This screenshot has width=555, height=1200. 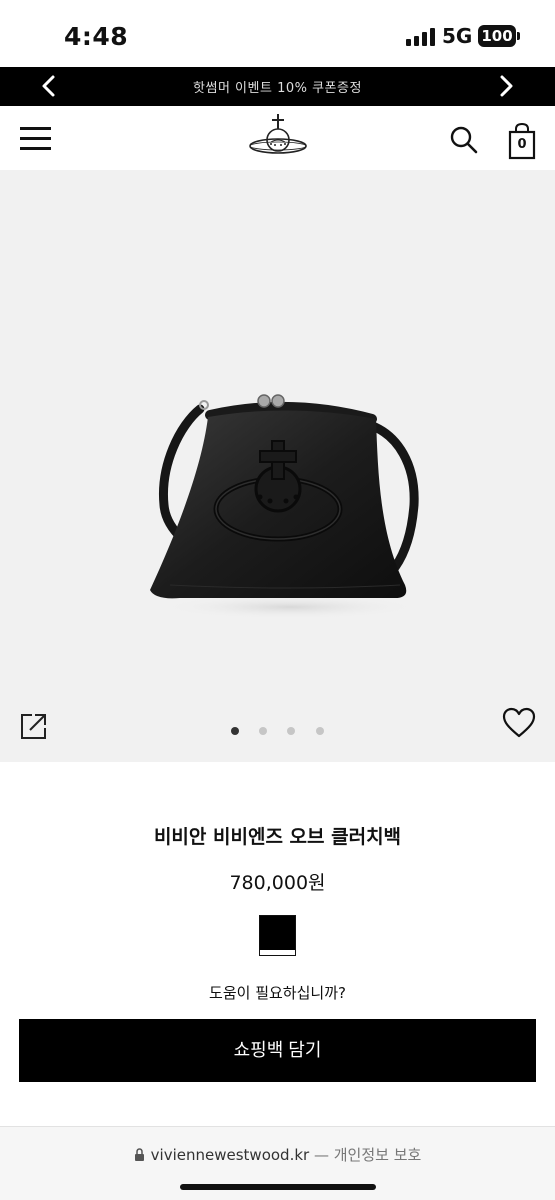 I want to click on status-bar: 4:48 5G 100, so click(x=277, y=34).